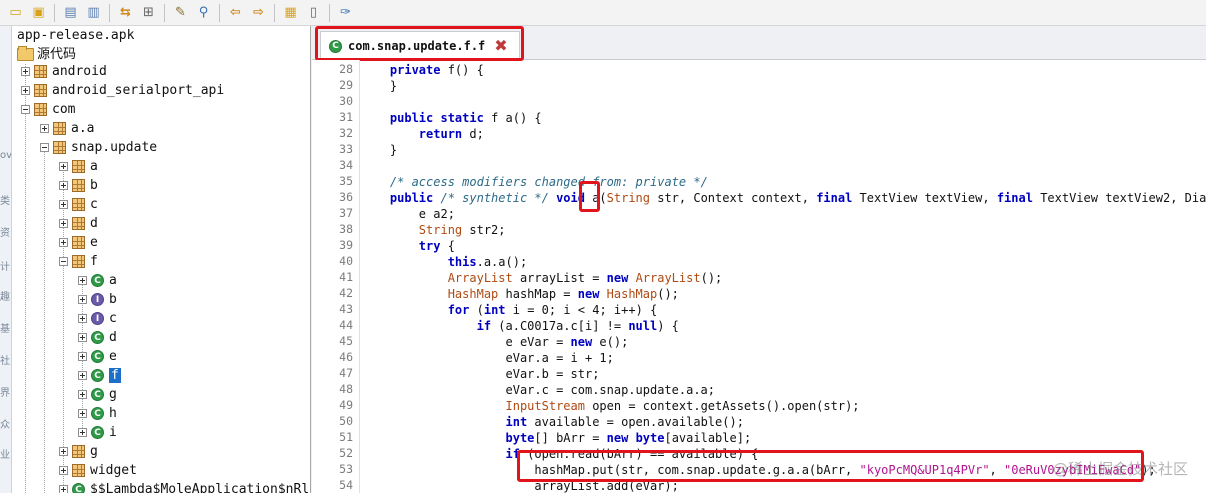  I want to click on code-line: eVar.a = i + 1;, so click(487, 358).